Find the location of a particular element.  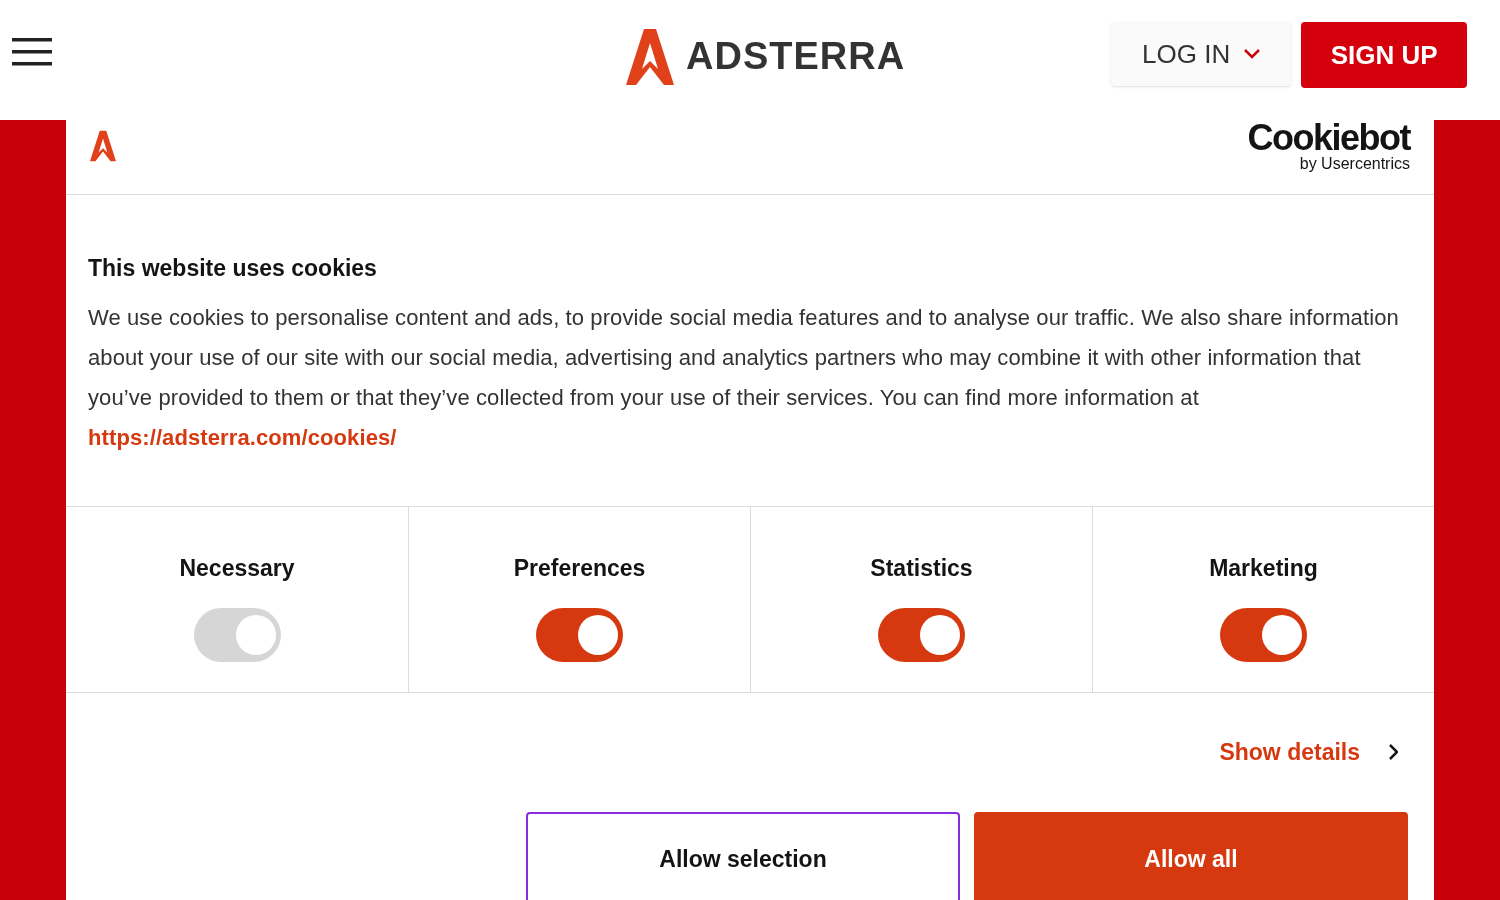

category-label: Statistics is located at coordinates (921, 568).